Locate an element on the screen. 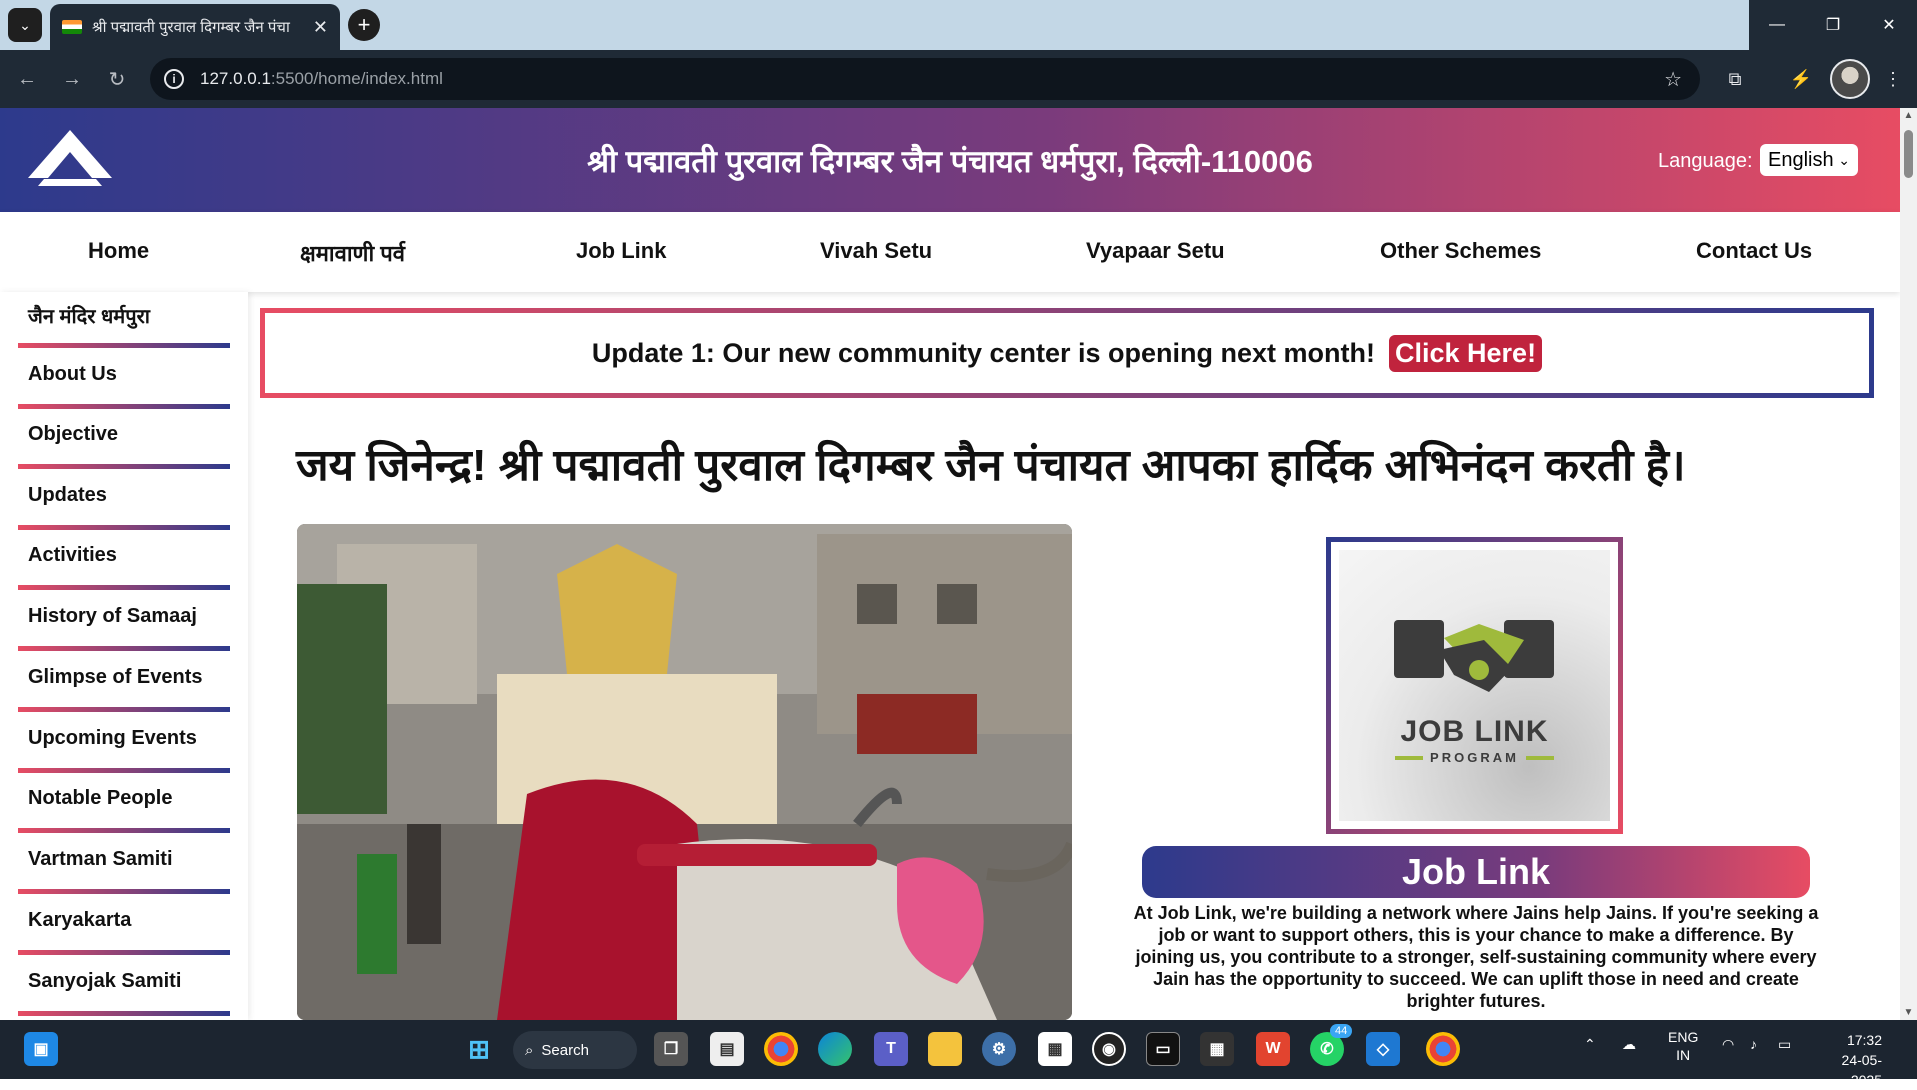 The height and width of the screenshot is (1090, 1917). calculator-icon: ▦ is located at coordinates (1217, 1049).